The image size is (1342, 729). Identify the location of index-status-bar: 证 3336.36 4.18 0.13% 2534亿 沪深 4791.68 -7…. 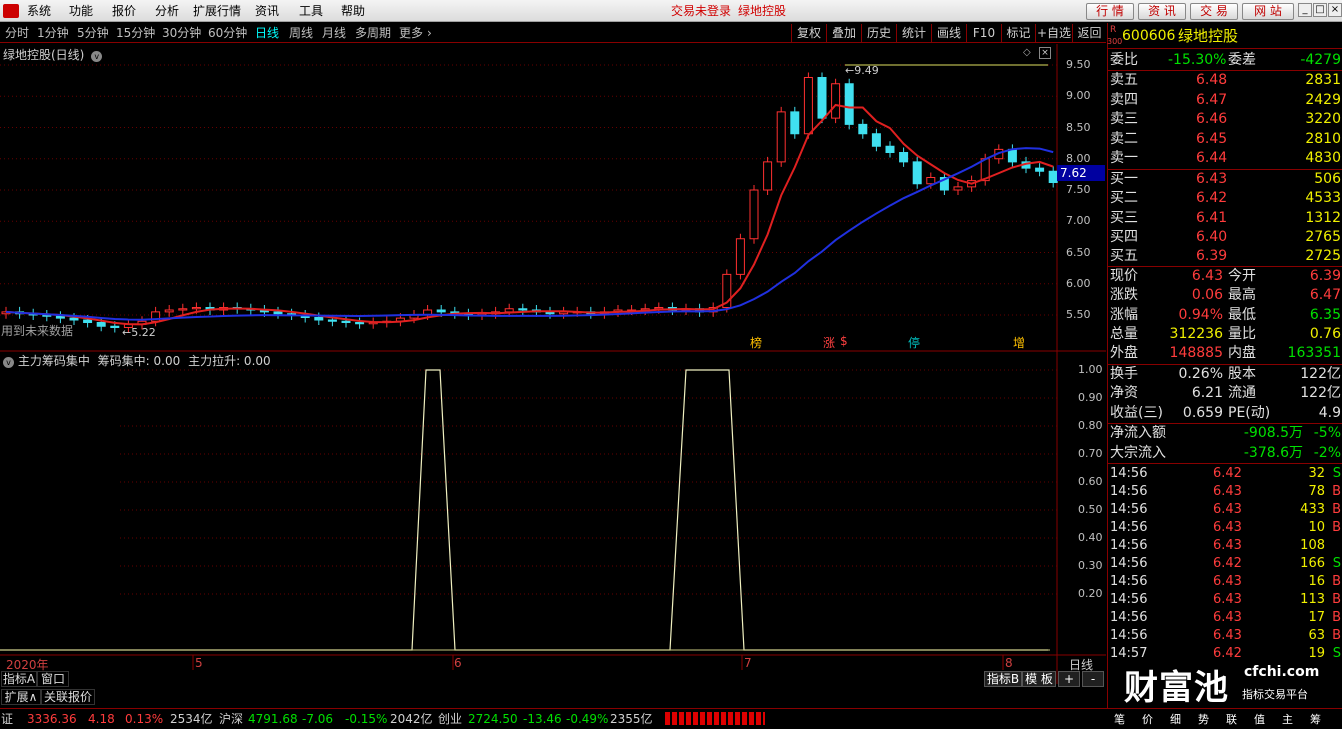
(671, 718).